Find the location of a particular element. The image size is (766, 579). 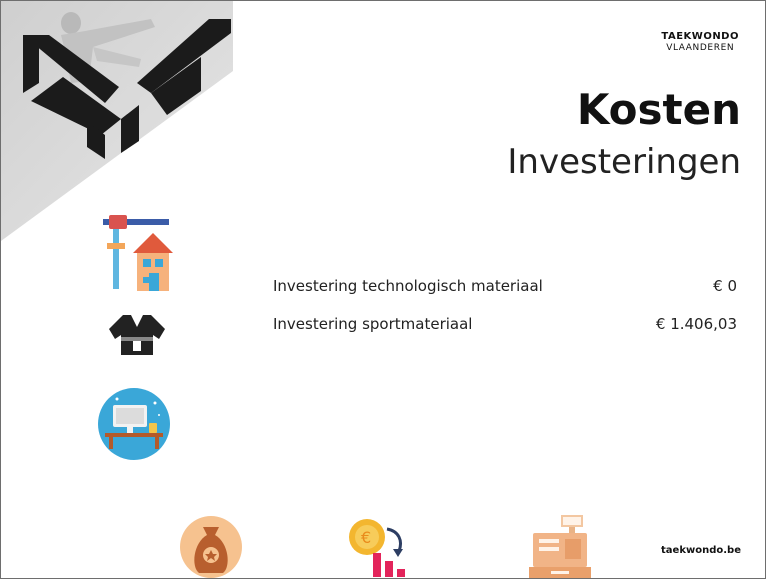

dobok-uniform-icon is located at coordinates (137, 335).